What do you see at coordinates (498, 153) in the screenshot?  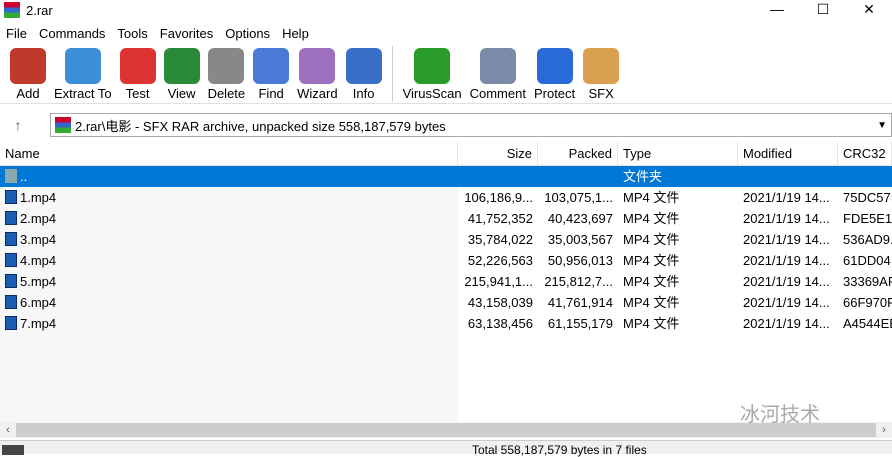 I see `column-size: Size` at bounding box center [498, 153].